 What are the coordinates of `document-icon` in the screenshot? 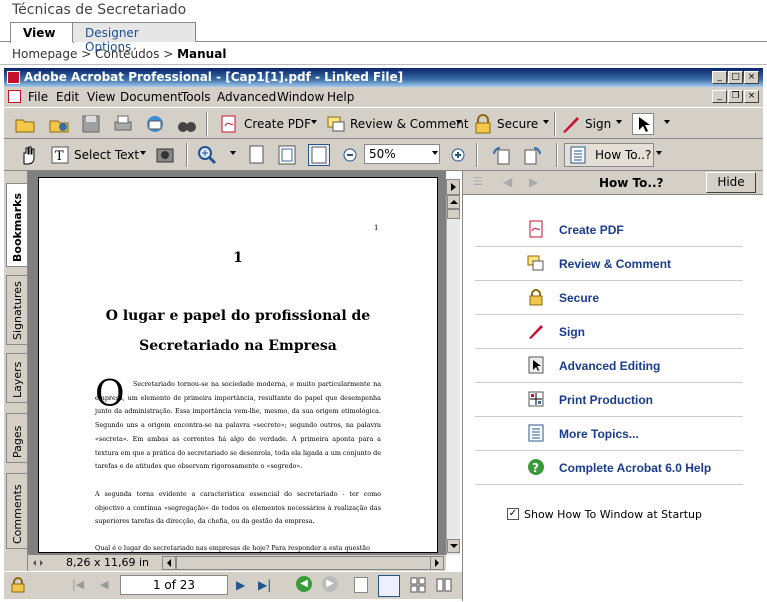 It's located at (14, 96).